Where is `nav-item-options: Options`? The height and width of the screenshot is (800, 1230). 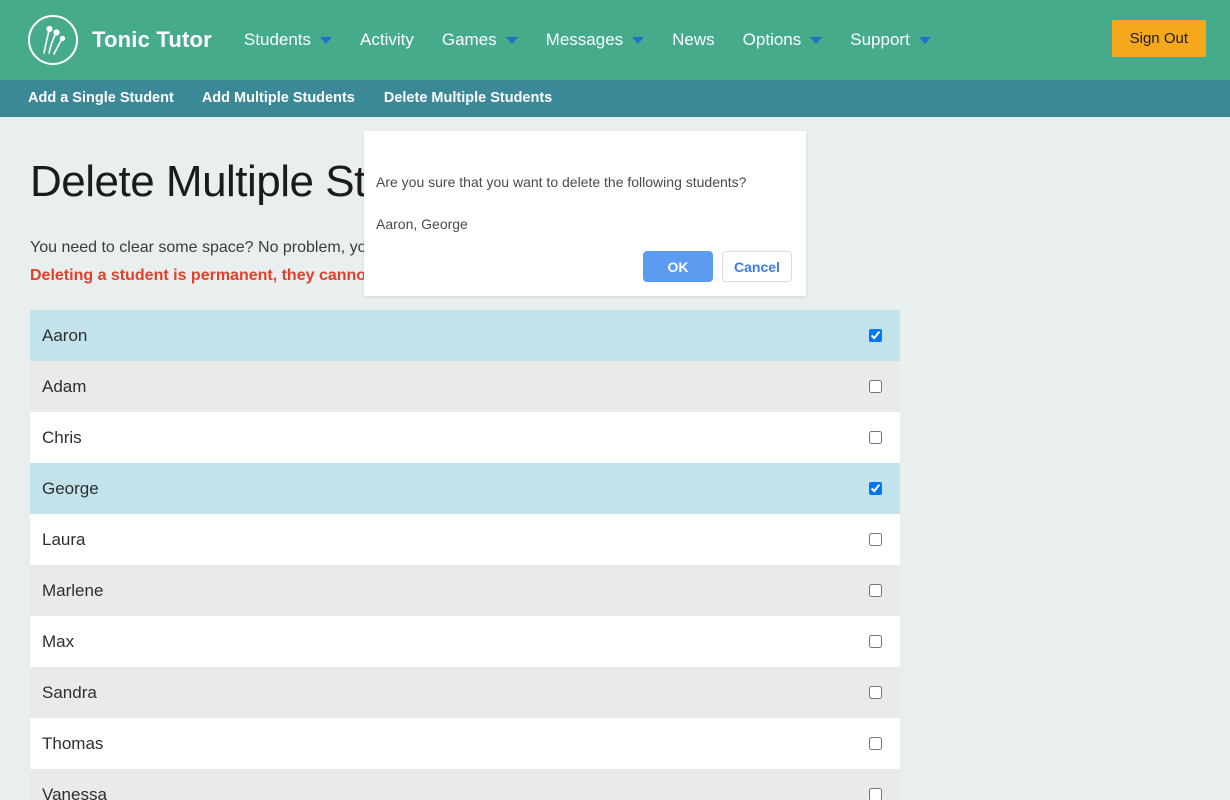
nav-item-options: Options is located at coordinates (783, 40).